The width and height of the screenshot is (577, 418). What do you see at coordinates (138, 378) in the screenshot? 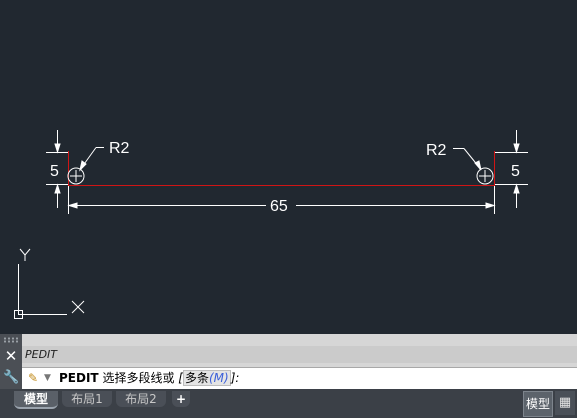
I see `prompt-text: 选择多段线或` at bounding box center [138, 378].